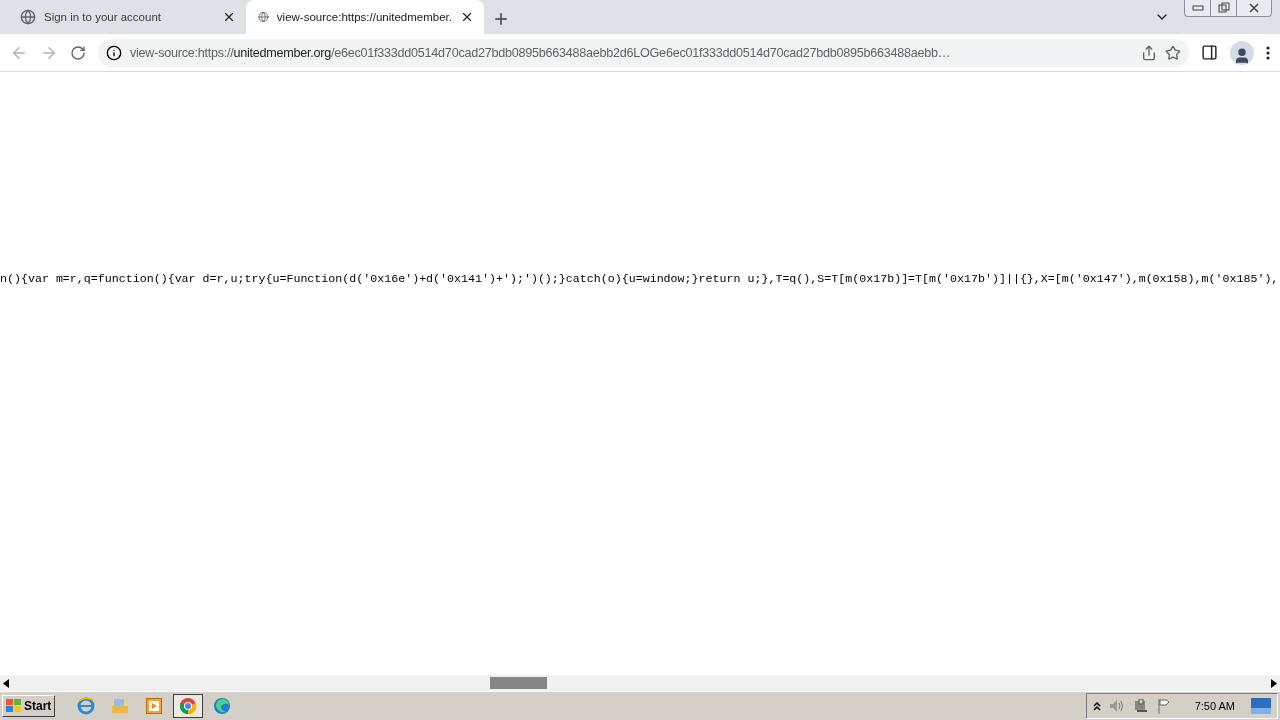 Image resolution: width=1280 pixels, height=720 pixels. What do you see at coordinates (29, 706) in the screenshot?
I see `start-button: Start` at bounding box center [29, 706].